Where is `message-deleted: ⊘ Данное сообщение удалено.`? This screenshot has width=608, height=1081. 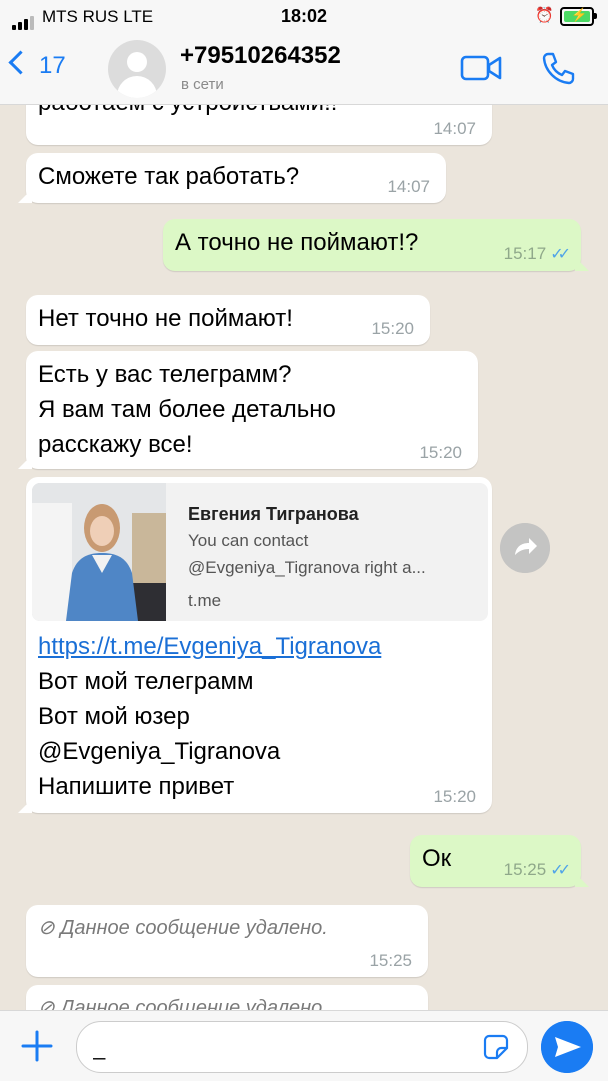
message-deleted: ⊘ Данное сообщение удалено. is located at coordinates (227, 997).